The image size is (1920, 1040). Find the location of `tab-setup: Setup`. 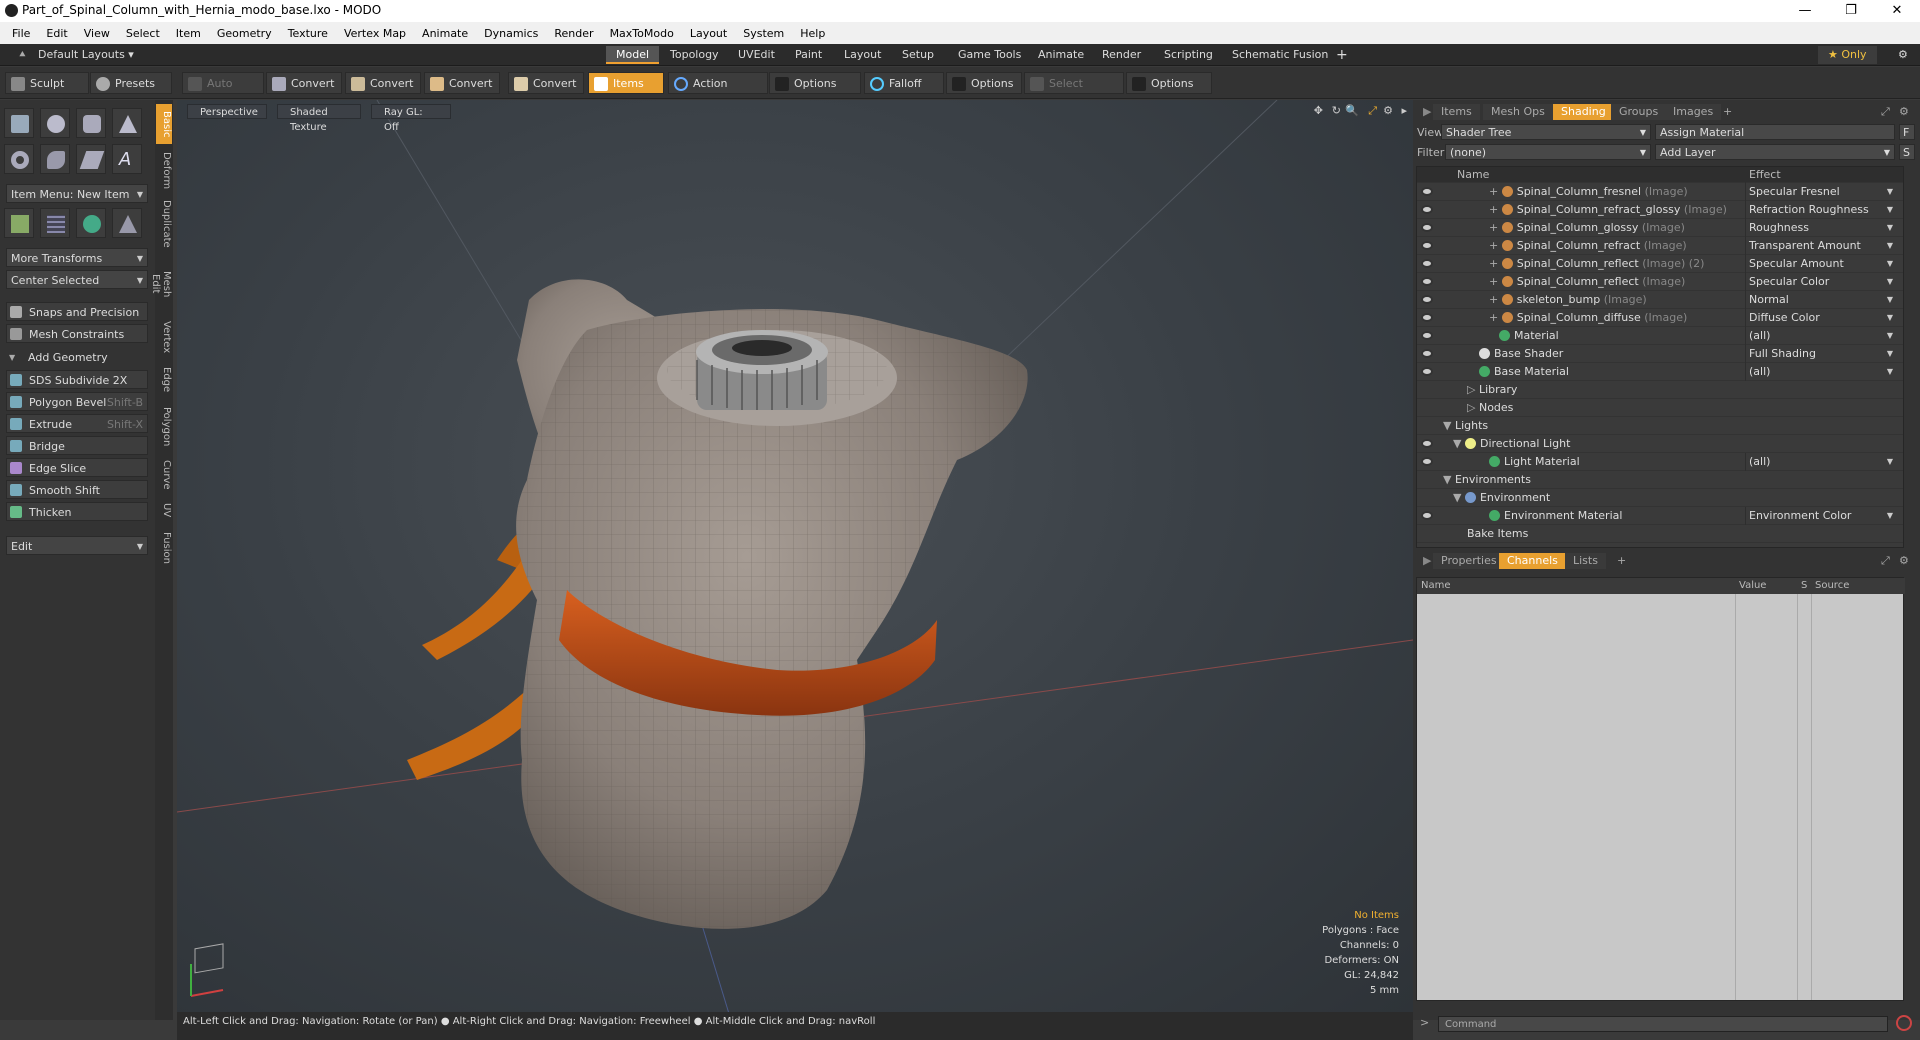

tab-setup: Setup is located at coordinates (918, 55).